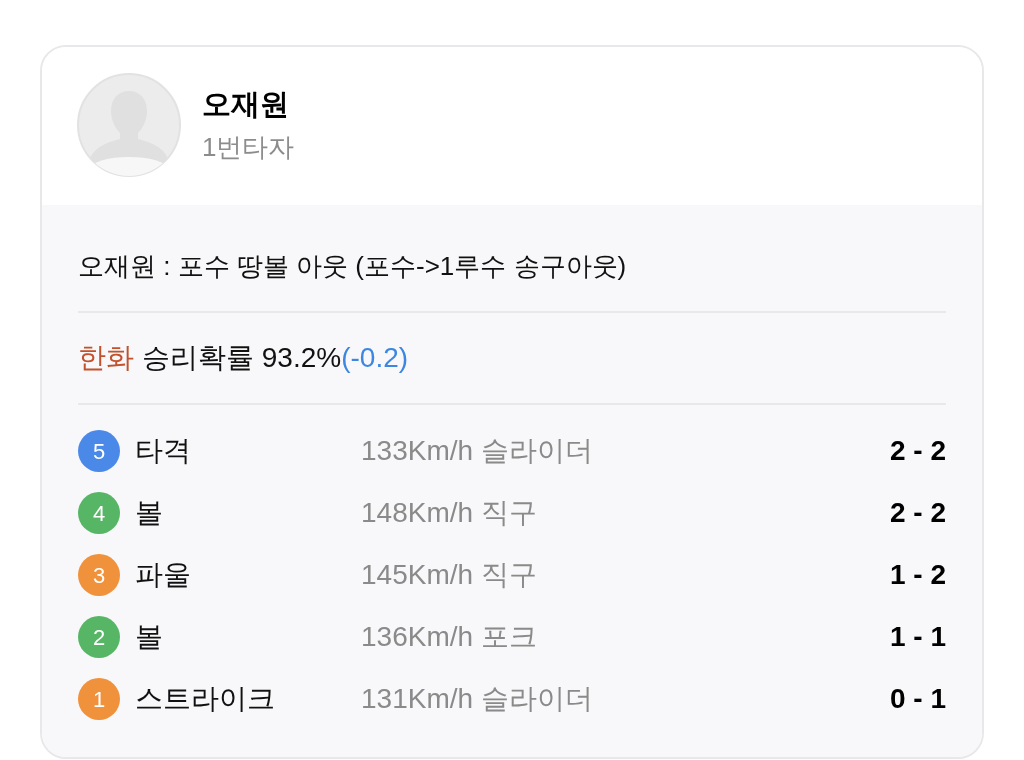  What do you see at coordinates (163, 575) in the screenshot?
I see `pitch-result: 파울` at bounding box center [163, 575].